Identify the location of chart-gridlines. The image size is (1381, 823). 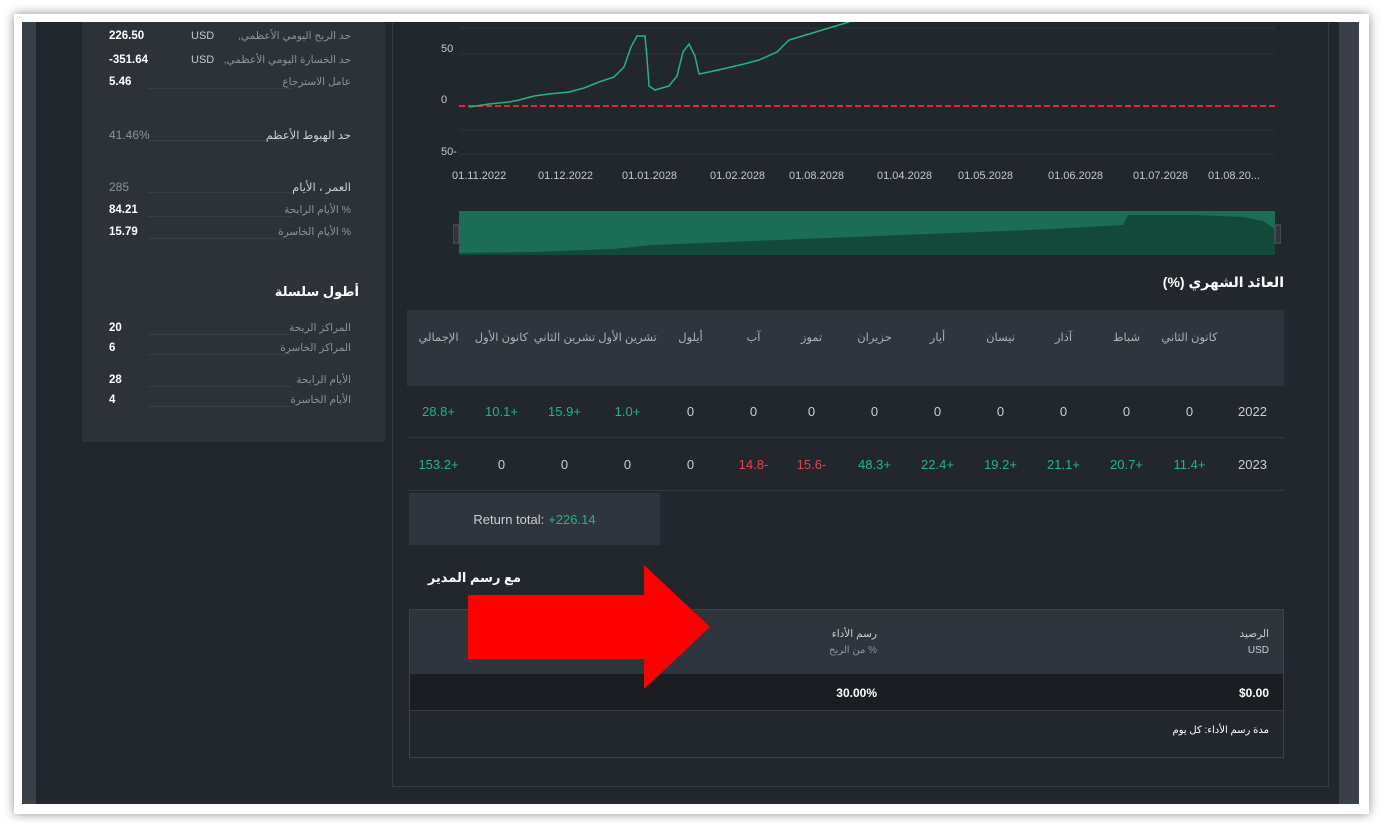
(867, 91).